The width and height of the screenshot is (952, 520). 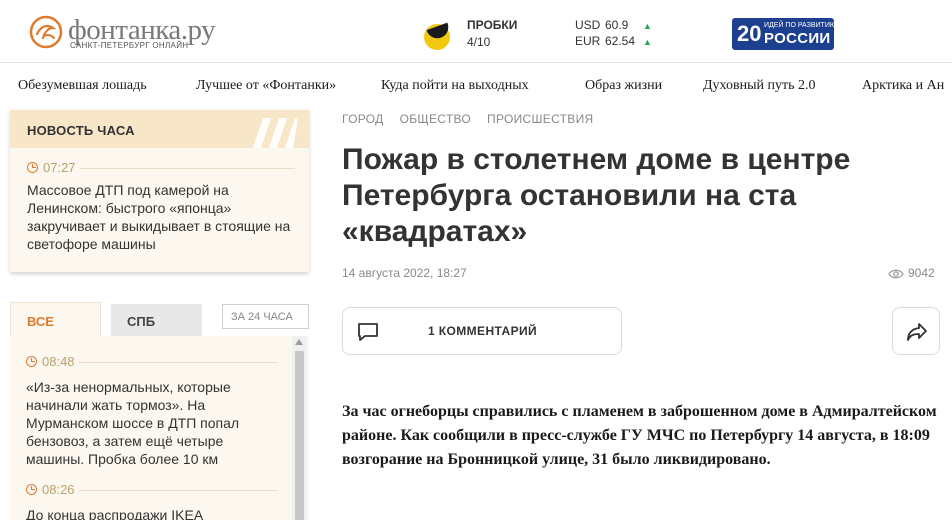 I want to click on traffic-value: 4/10, so click(x=479, y=42).